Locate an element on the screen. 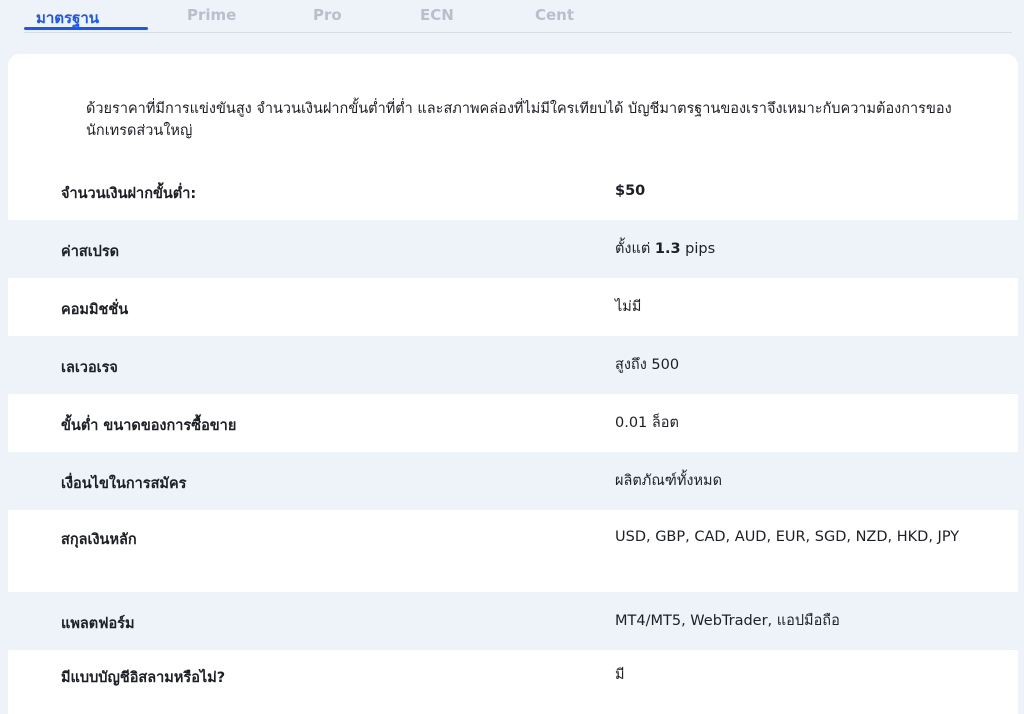 This screenshot has width=1024, height=714. spec-row-platforms: แพลตฟอร์ม MT4/MT5, WebTrader, แอปมือถือ is located at coordinates (513, 621).